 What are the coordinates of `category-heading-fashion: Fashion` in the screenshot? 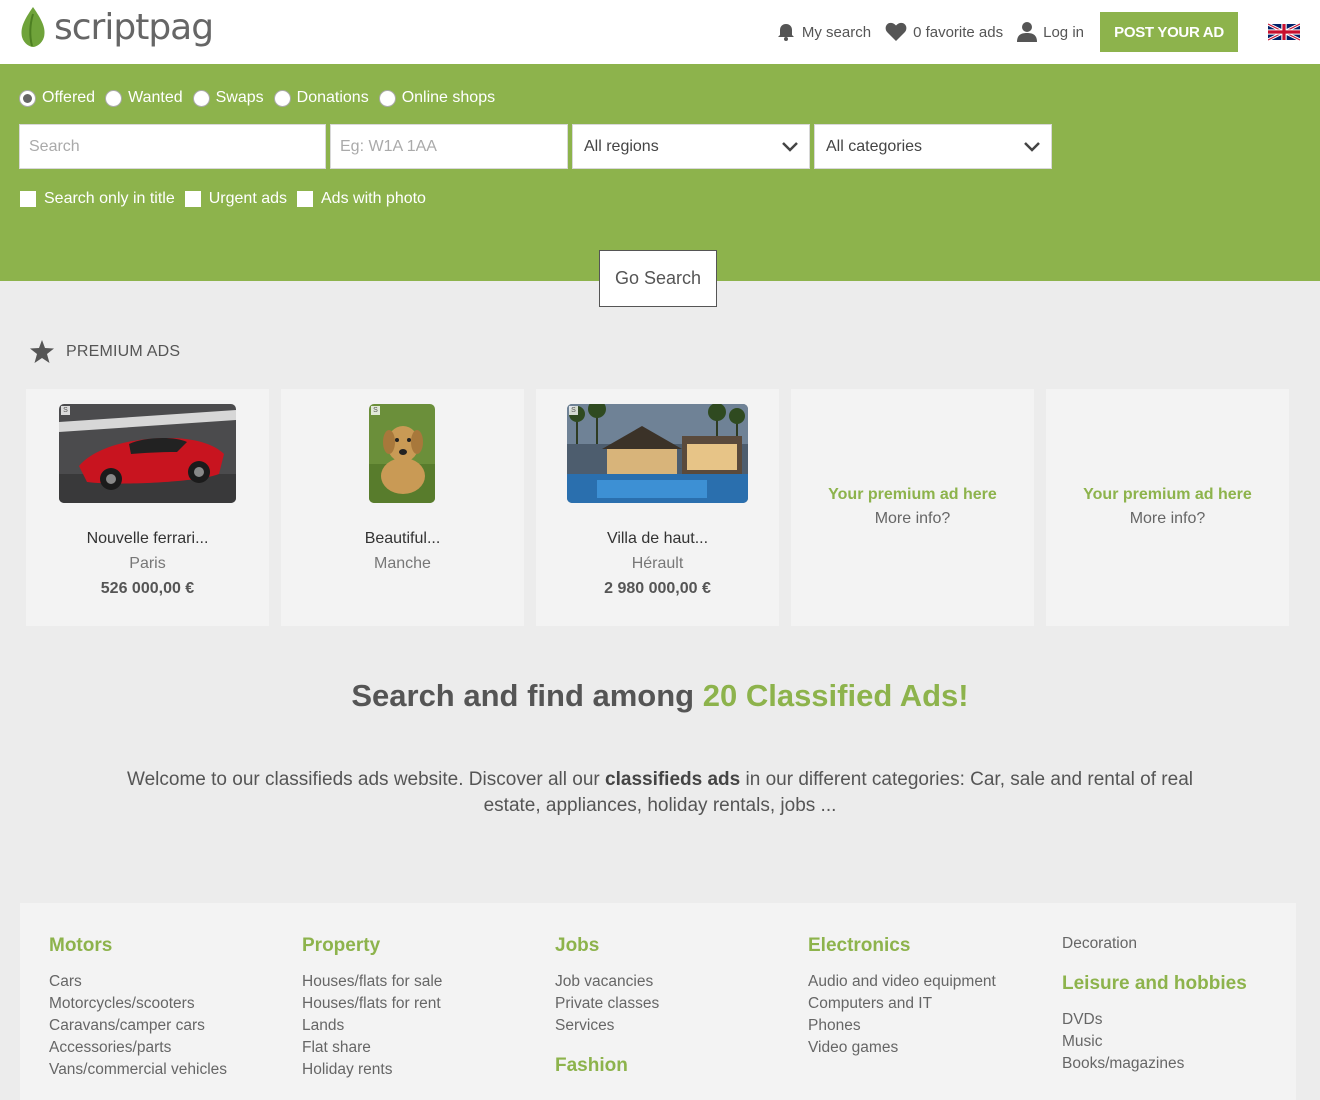 It's located at (607, 1066).